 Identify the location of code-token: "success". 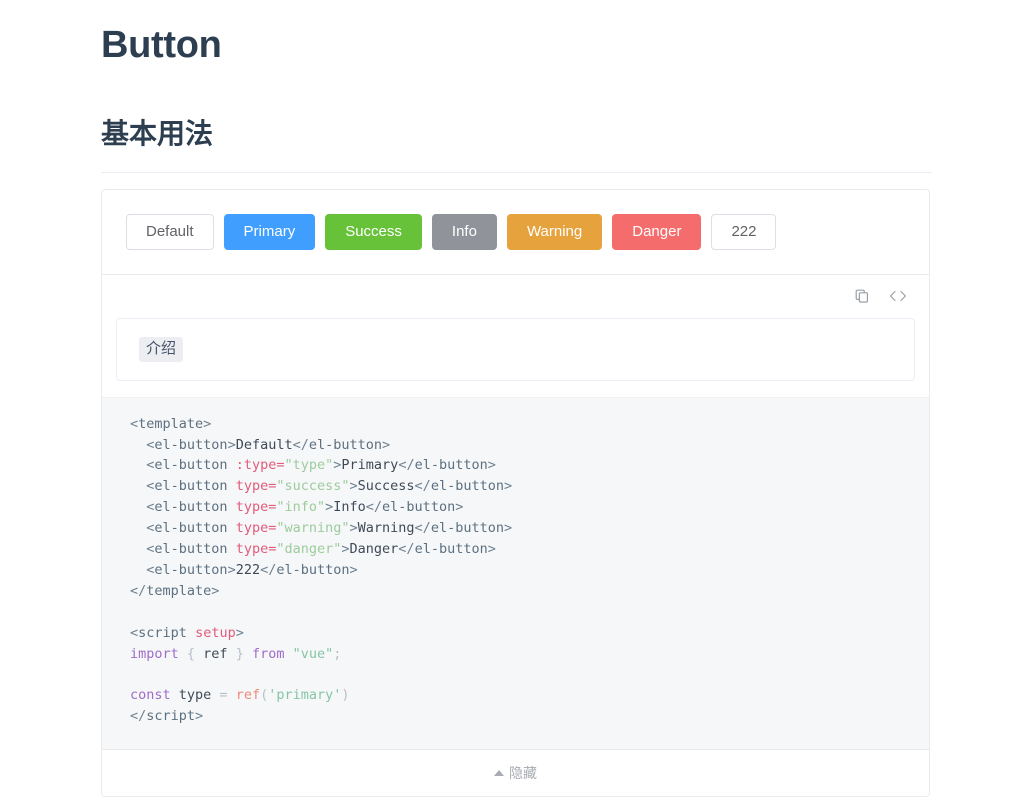
(313, 486).